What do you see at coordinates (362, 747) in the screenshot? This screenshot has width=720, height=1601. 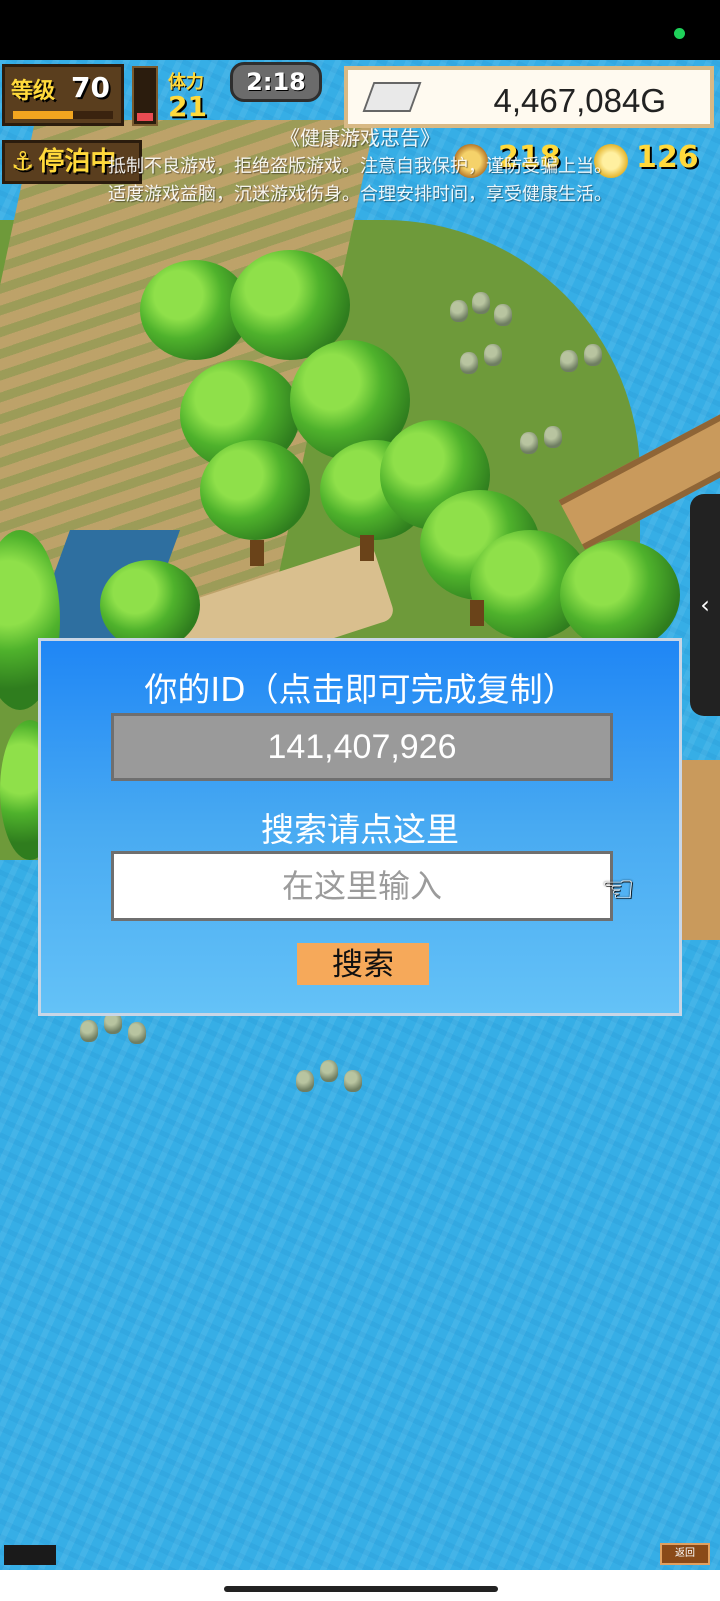 I see `player-id-copy-box: 141,407,926` at bounding box center [362, 747].